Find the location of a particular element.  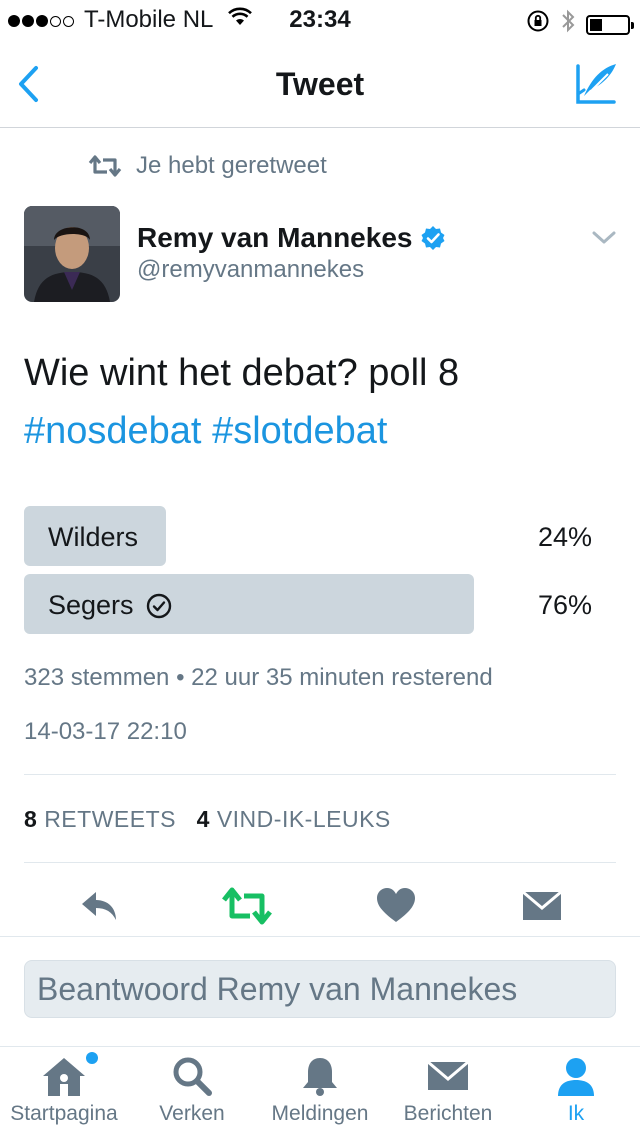

rotation-lock-icon is located at coordinates (538, 24).